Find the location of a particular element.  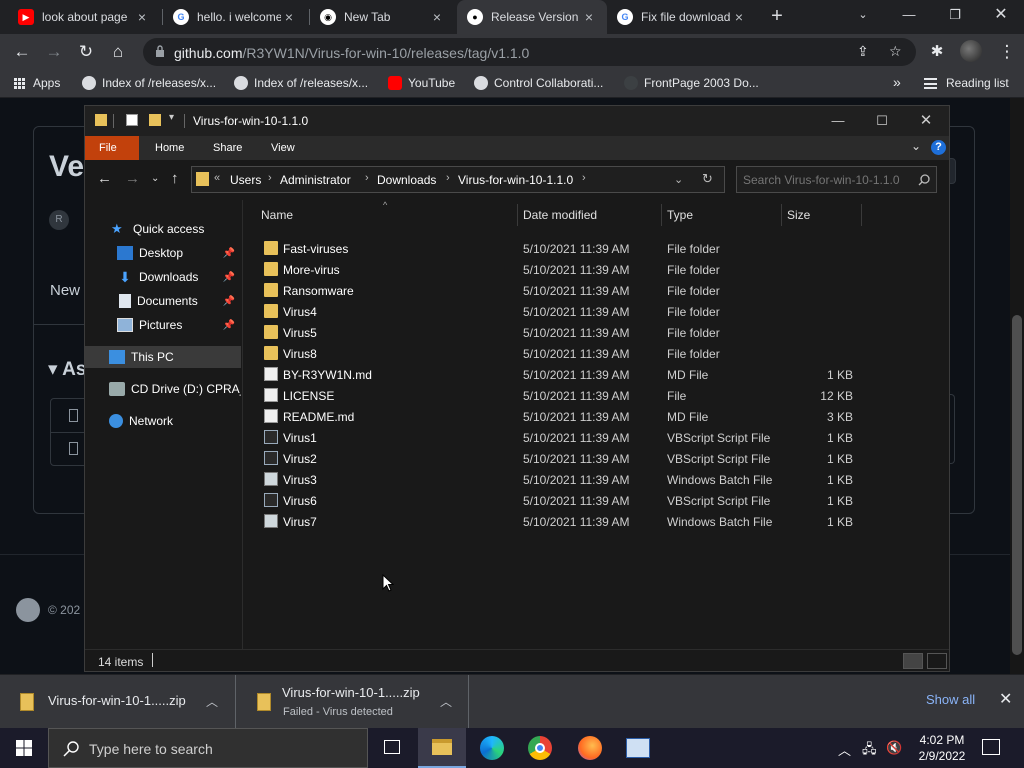

column-header-name: Name is located at coordinates (277, 219).